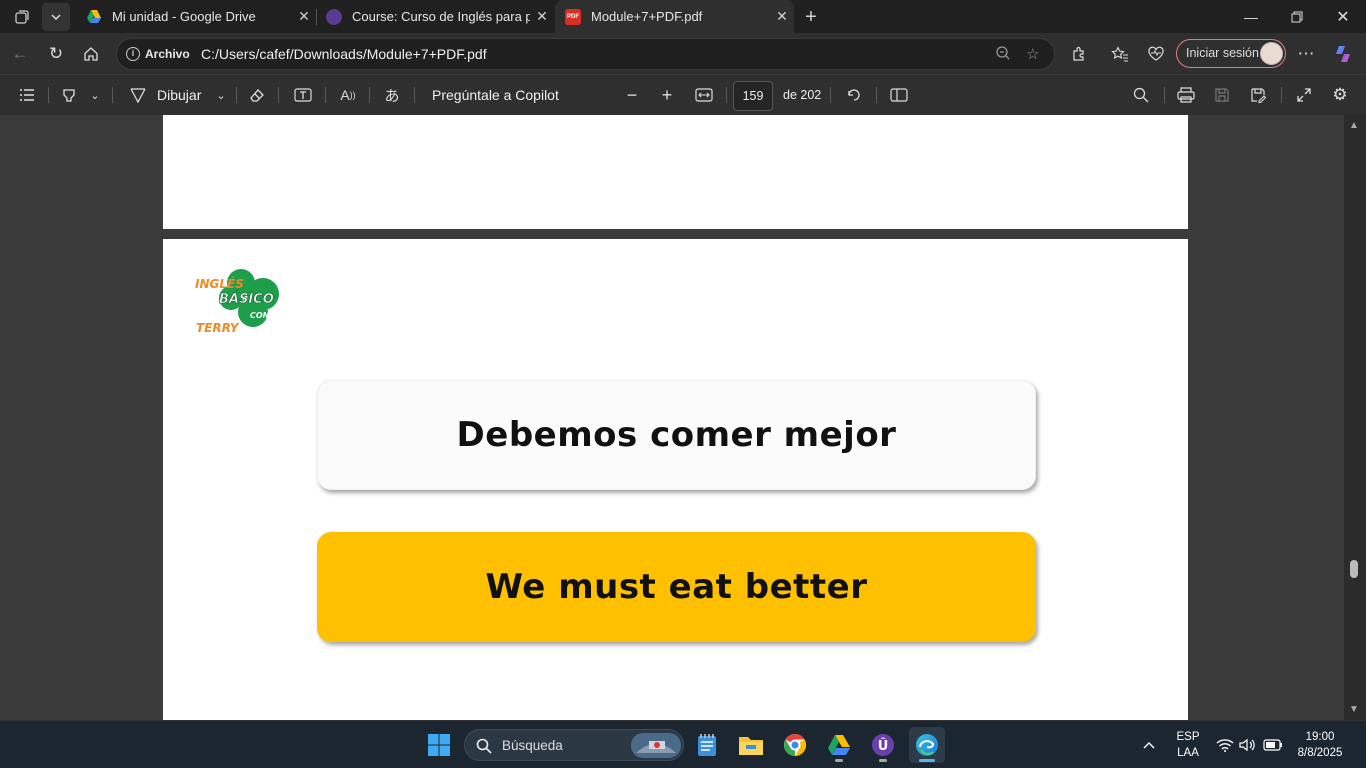 This screenshot has width=1366, height=768. Describe the element at coordinates (22, 17) in the screenshot. I see `workspaces-icon` at that location.